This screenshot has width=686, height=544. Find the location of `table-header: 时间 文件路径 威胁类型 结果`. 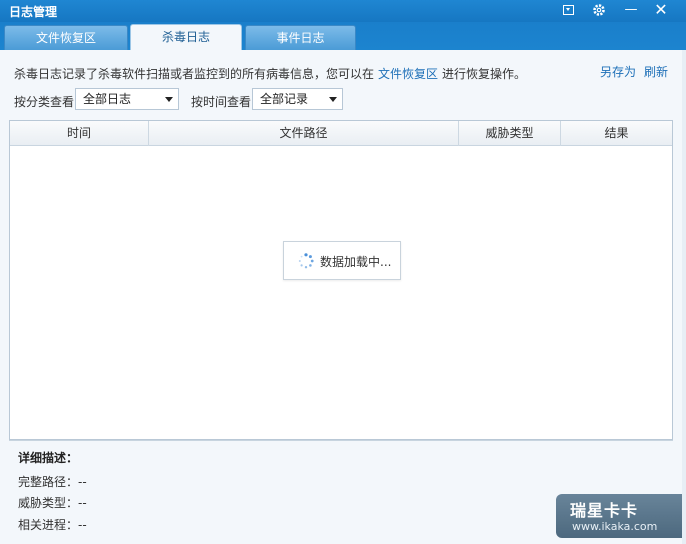

table-header: 时间 文件路径 威胁类型 结果 is located at coordinates (341, 133).